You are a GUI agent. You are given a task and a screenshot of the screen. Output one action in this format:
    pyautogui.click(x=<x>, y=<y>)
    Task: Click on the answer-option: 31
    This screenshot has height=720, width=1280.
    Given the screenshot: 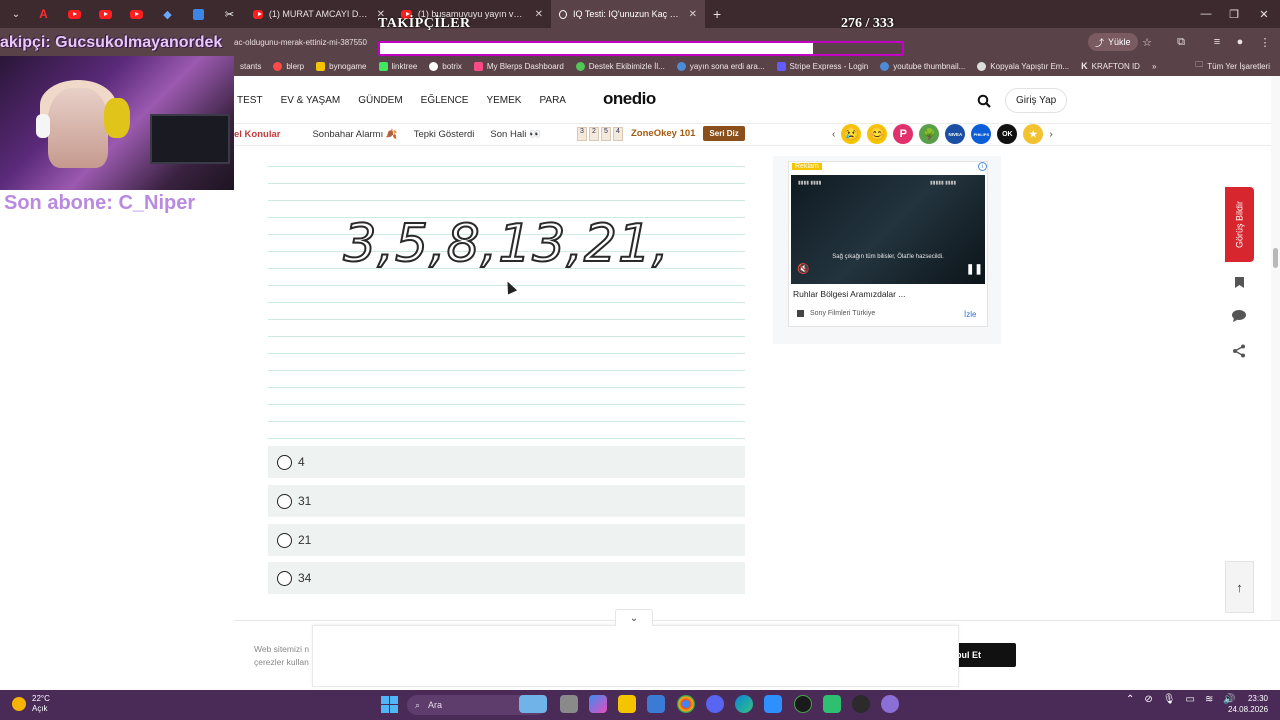 What is the action you would take?
    pyautogui.click(x=506, y=501)
    